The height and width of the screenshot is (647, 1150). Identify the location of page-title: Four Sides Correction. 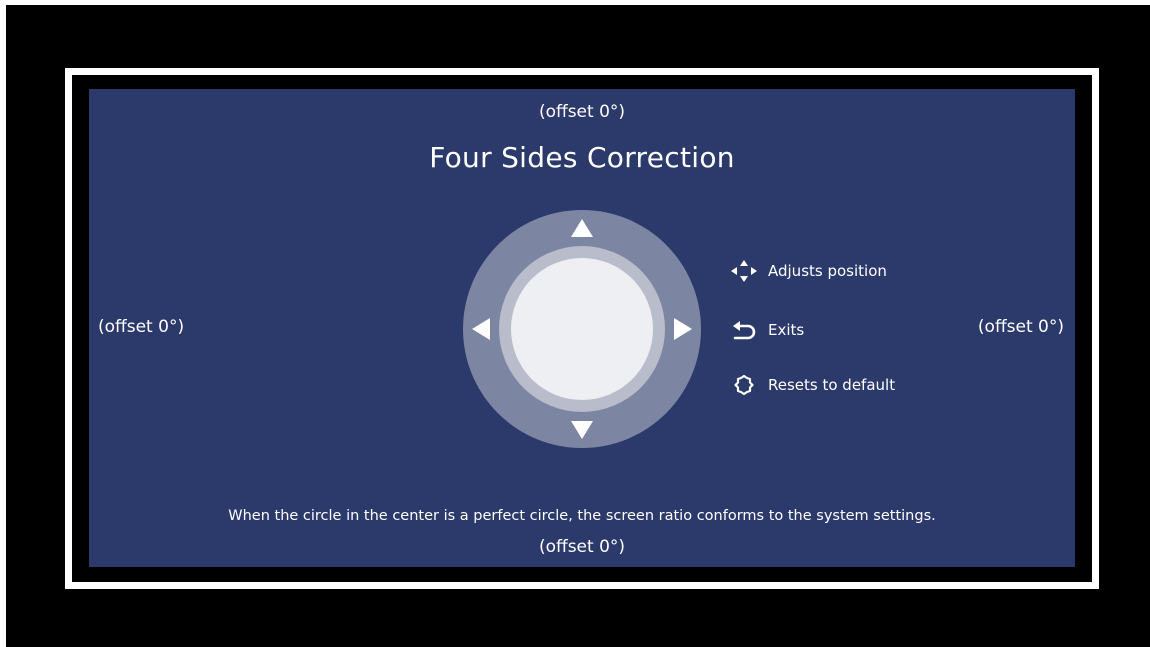
(582, 157).